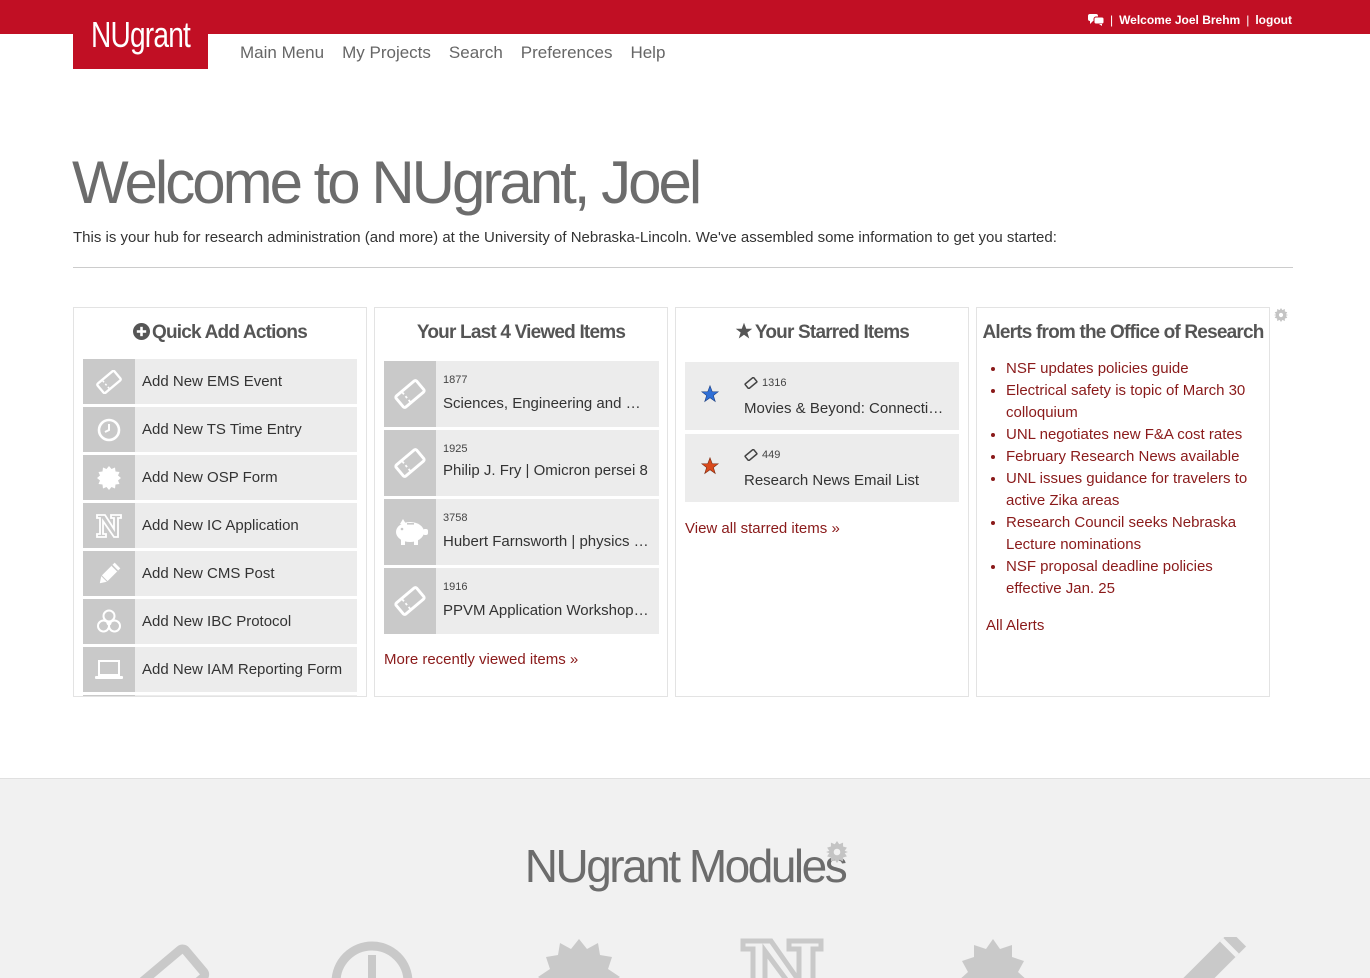 This screenshot has width=1370, height=978. I want to click on quick-add-ic-application: Add New IC Application, so click(220, 525).